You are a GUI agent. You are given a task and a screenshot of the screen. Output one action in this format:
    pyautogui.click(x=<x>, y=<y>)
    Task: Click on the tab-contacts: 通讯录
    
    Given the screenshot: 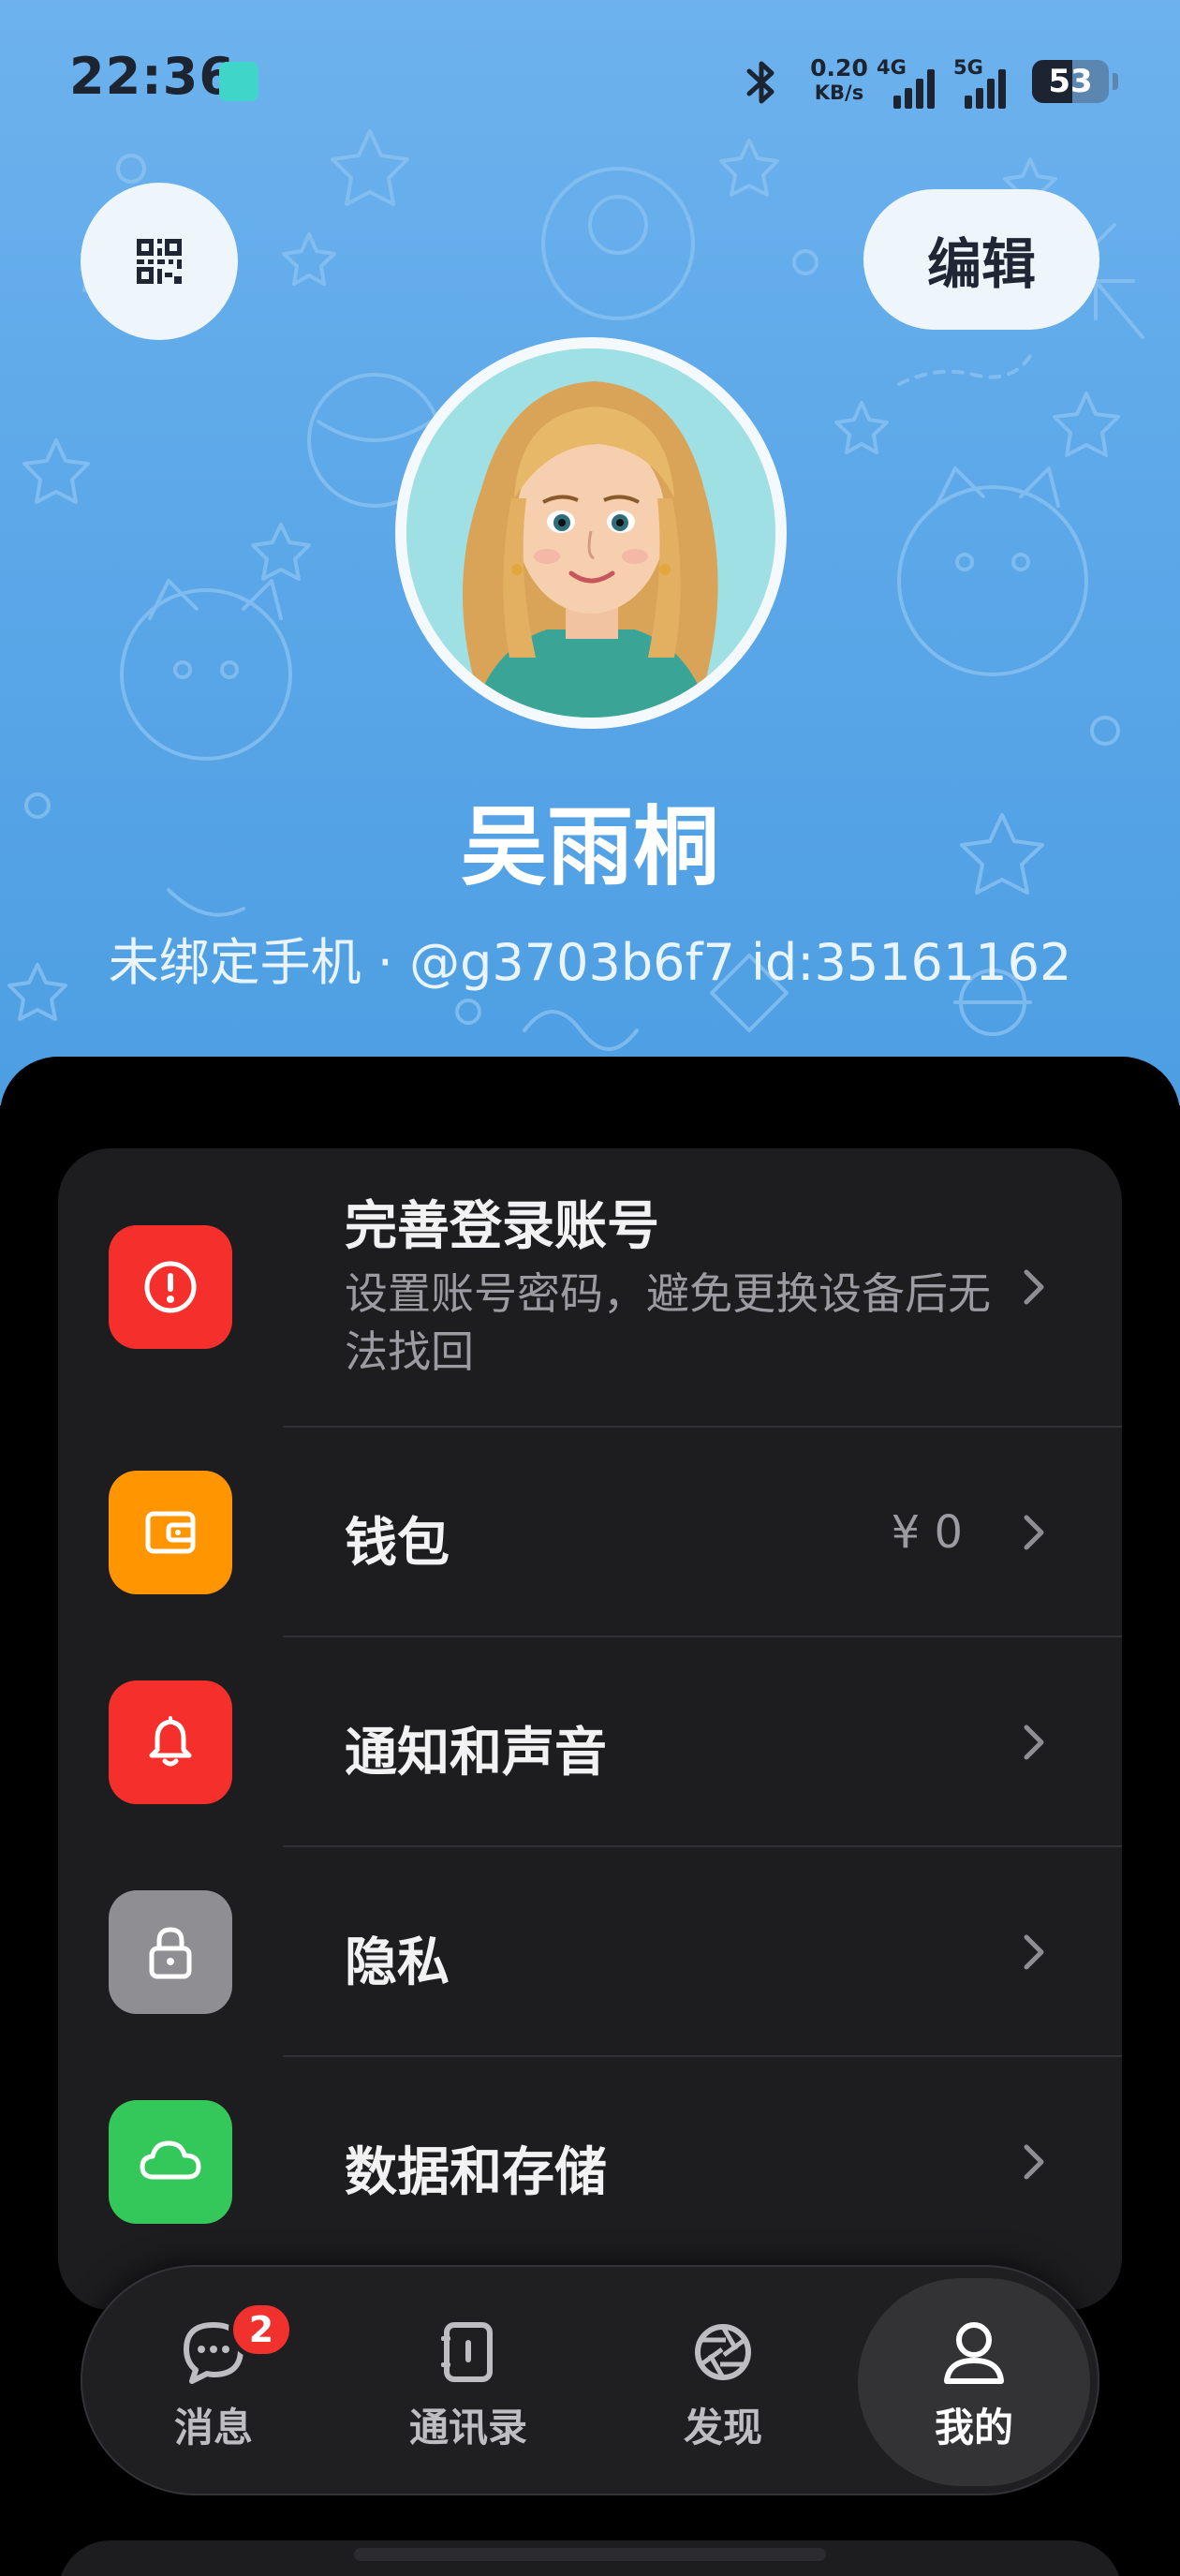 What is the action you would take?
    pyautogui.click(x=469, y=2382)
    